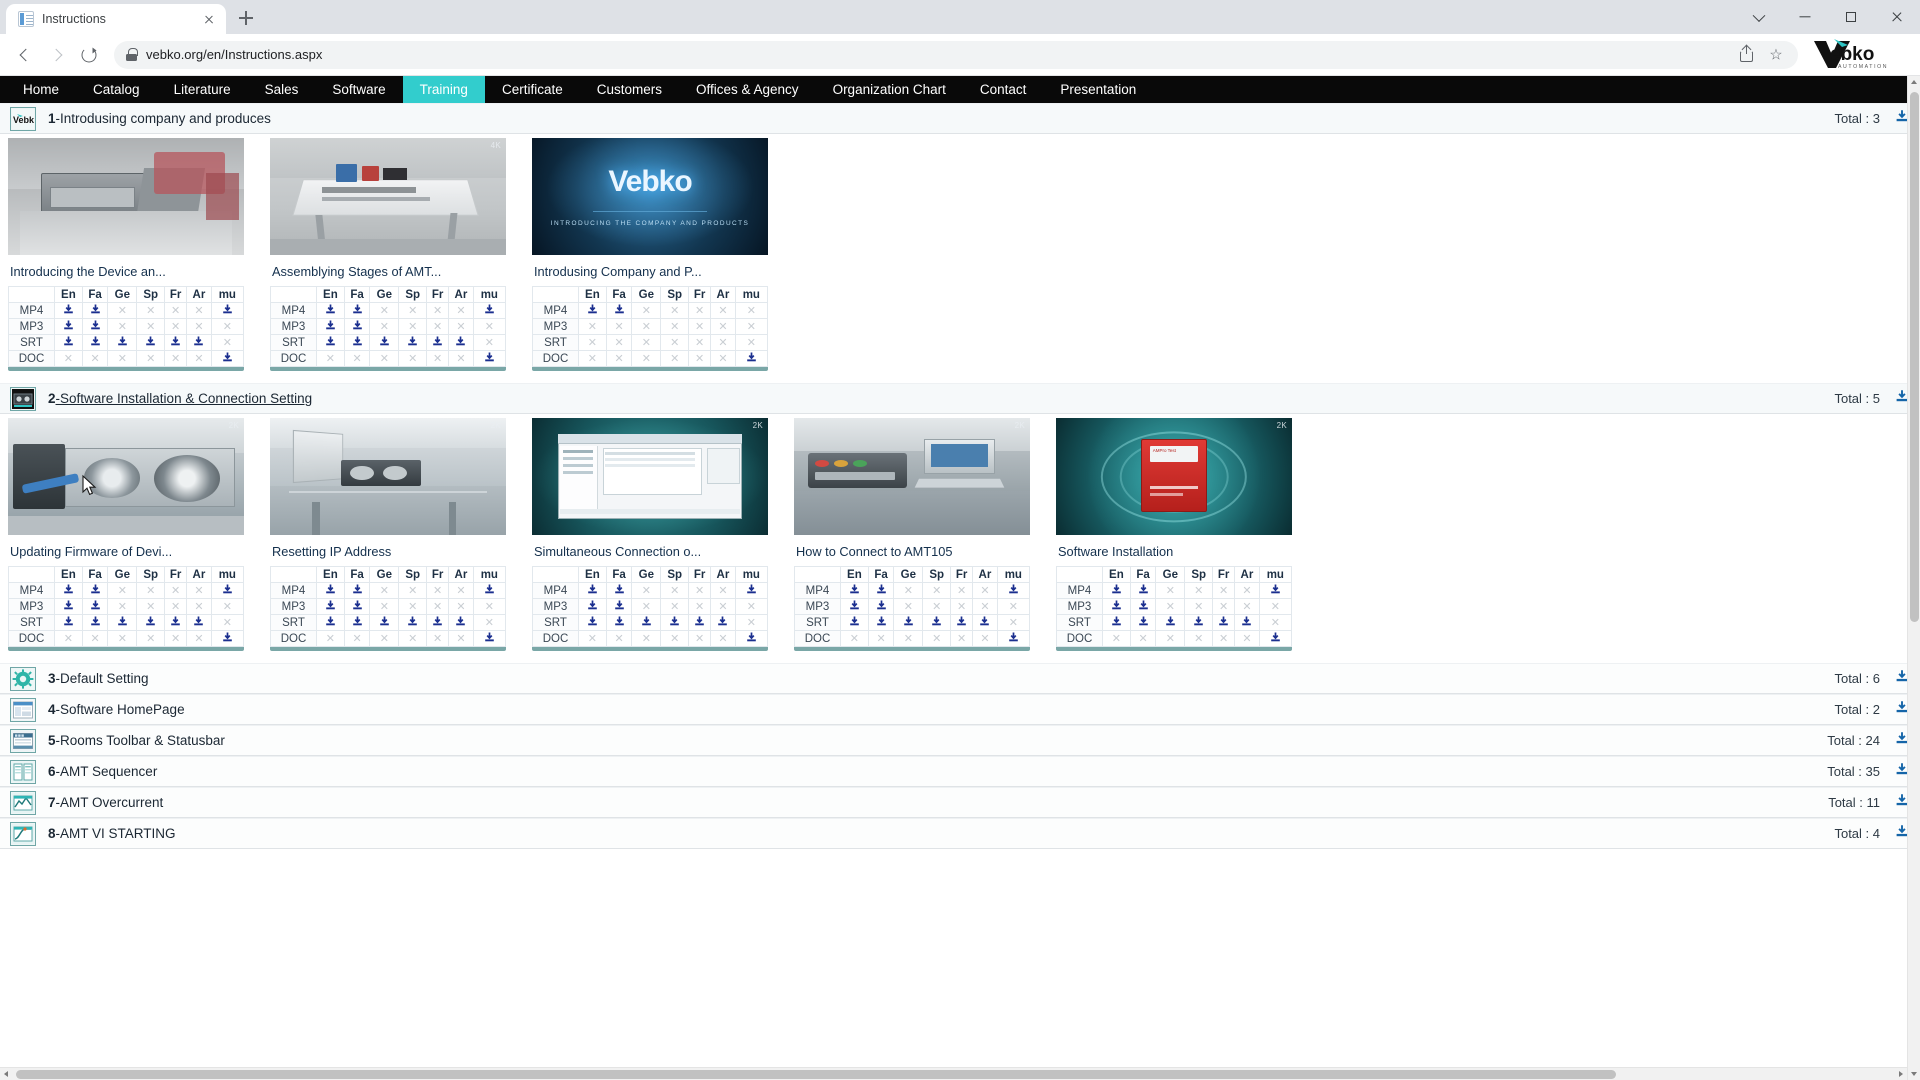 The height and width of the screenshot is (1080, 1920). I want to click on vertical-scrollbar, so click(1913, 578).